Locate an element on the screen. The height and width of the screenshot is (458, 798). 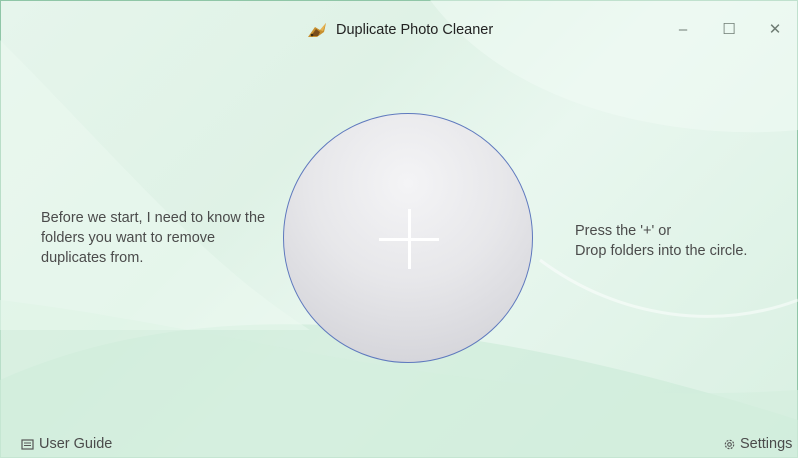
gear-icon is located at coordinates (729, 444).